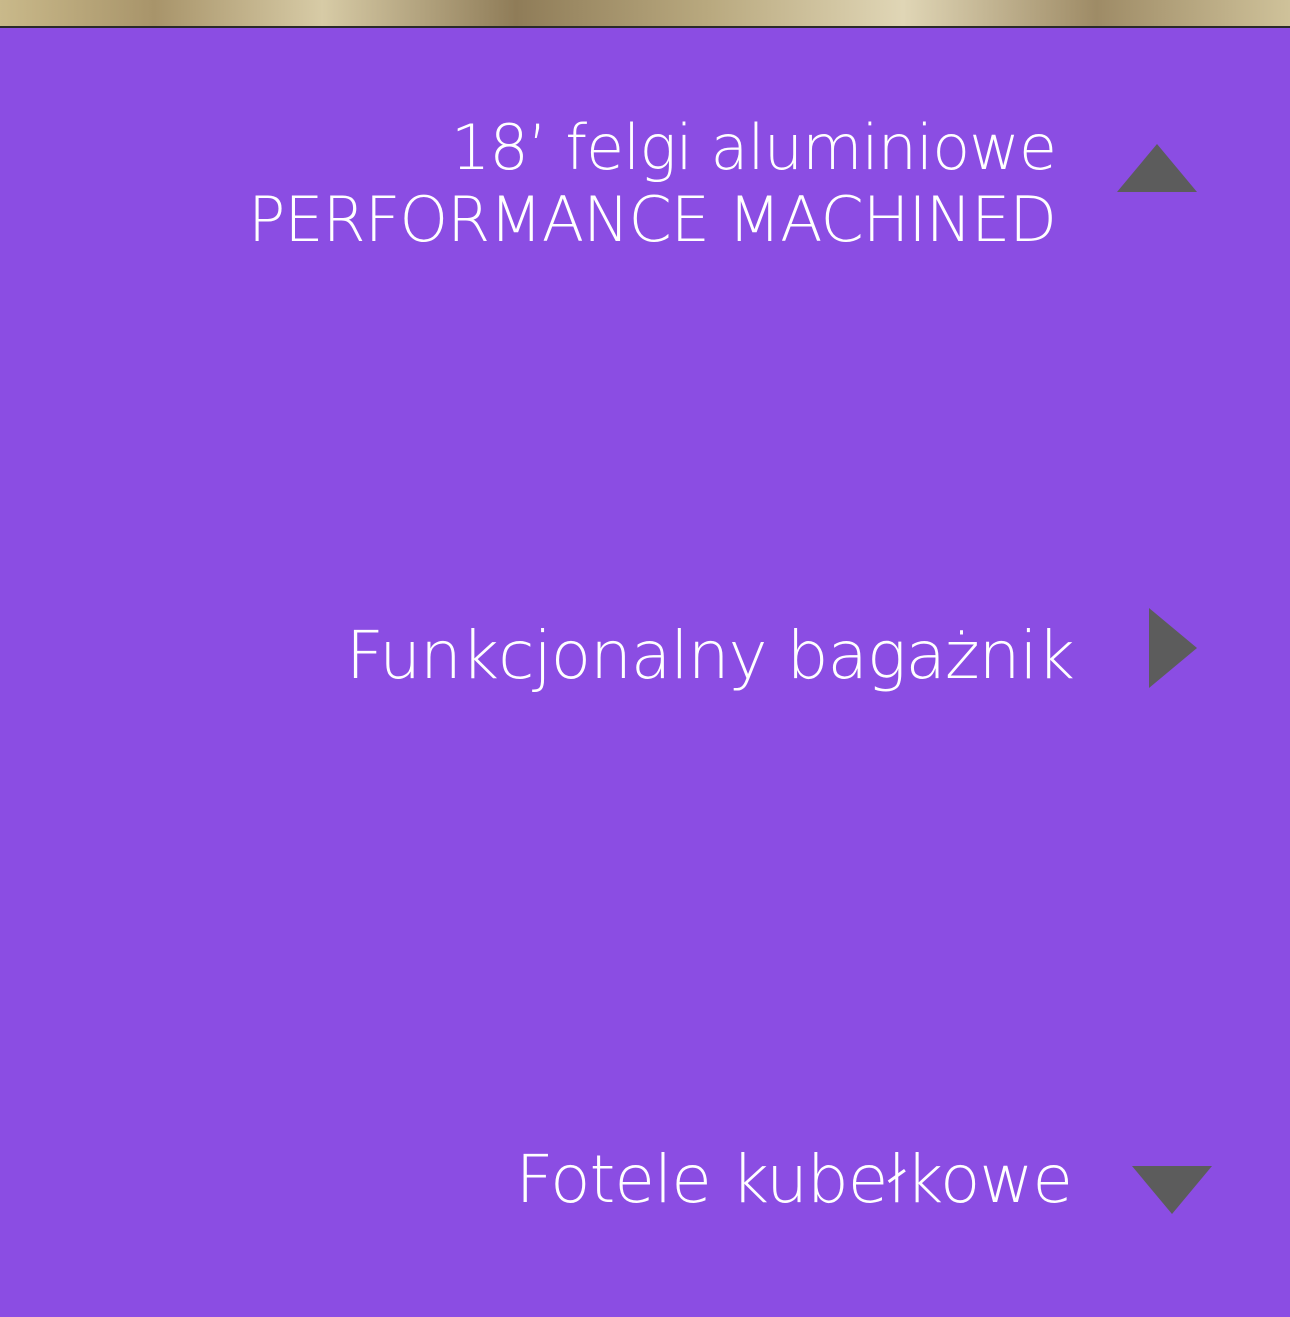 The height and width of the screenshot is (1317, 1290). Describe the element at coordinates (1157, 168) in the screenshot. I see `triangle-up-icon` at that location.